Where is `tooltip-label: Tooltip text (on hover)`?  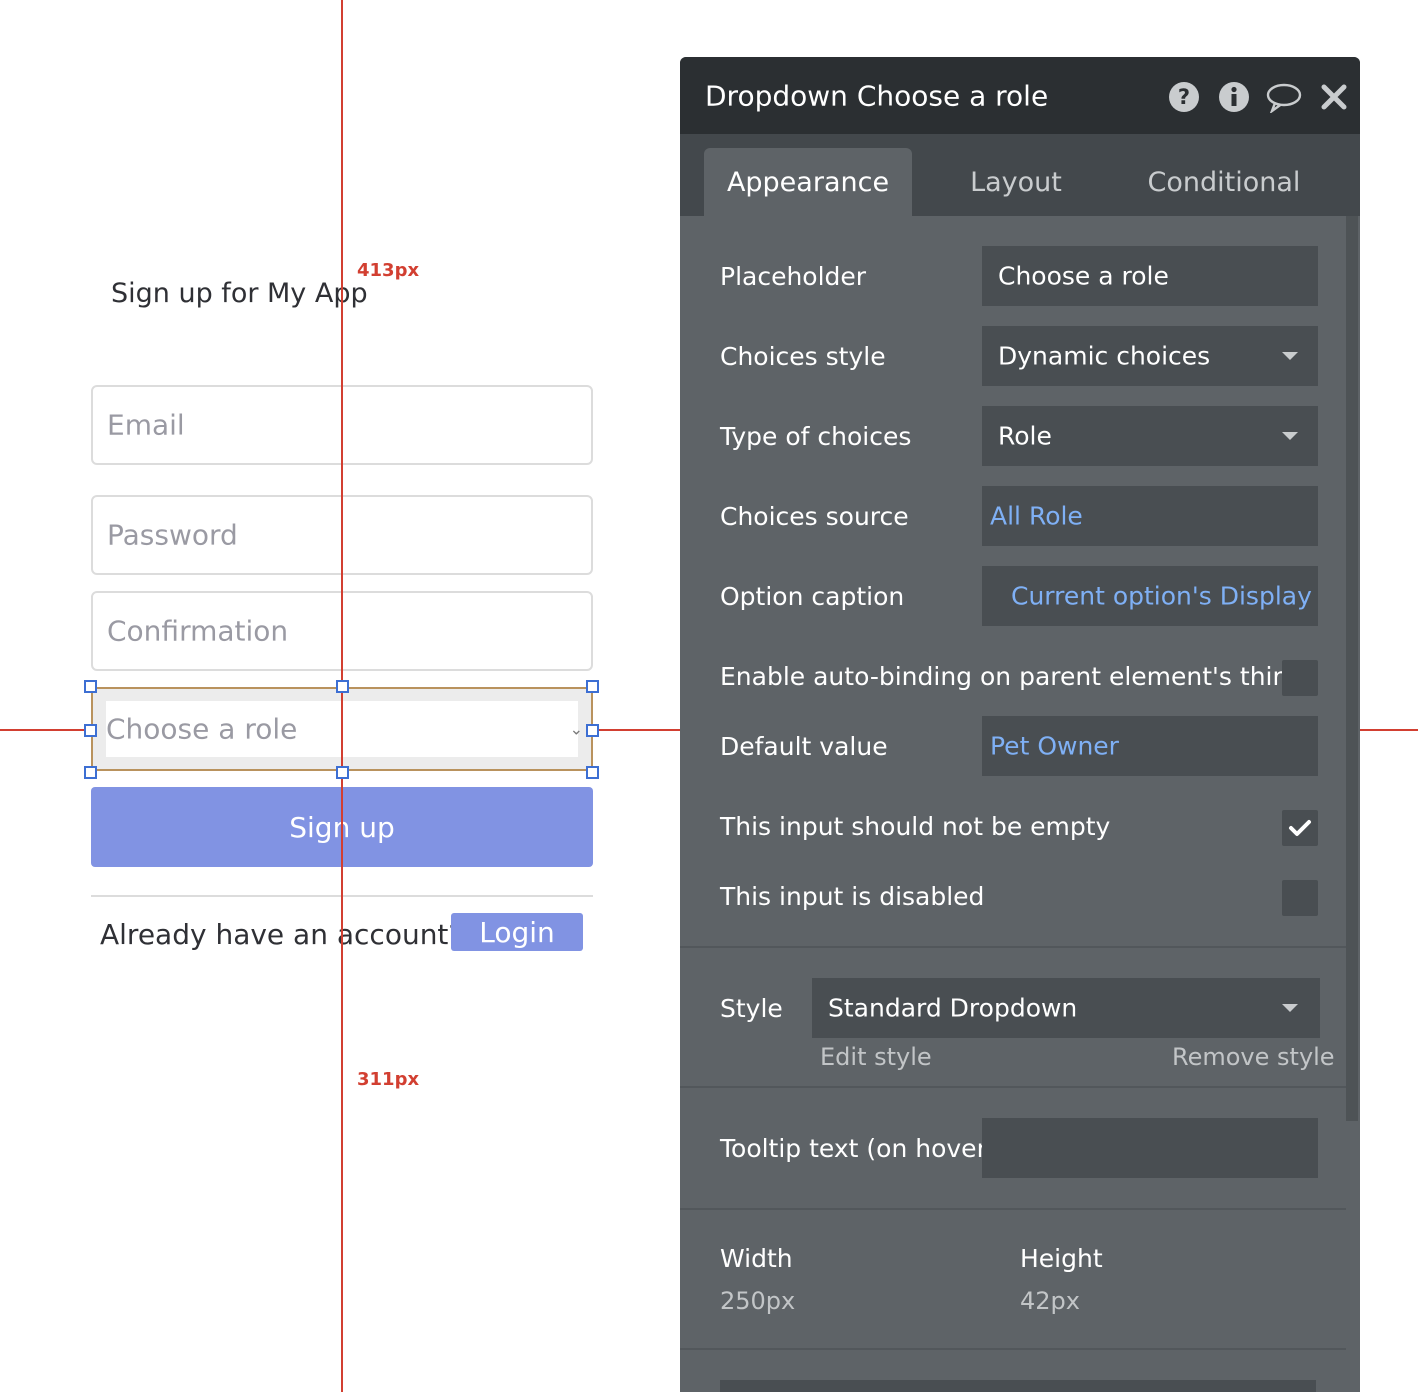 tooltip-label: Tooltip text (on hover) is located at coordinates (858, 1148).